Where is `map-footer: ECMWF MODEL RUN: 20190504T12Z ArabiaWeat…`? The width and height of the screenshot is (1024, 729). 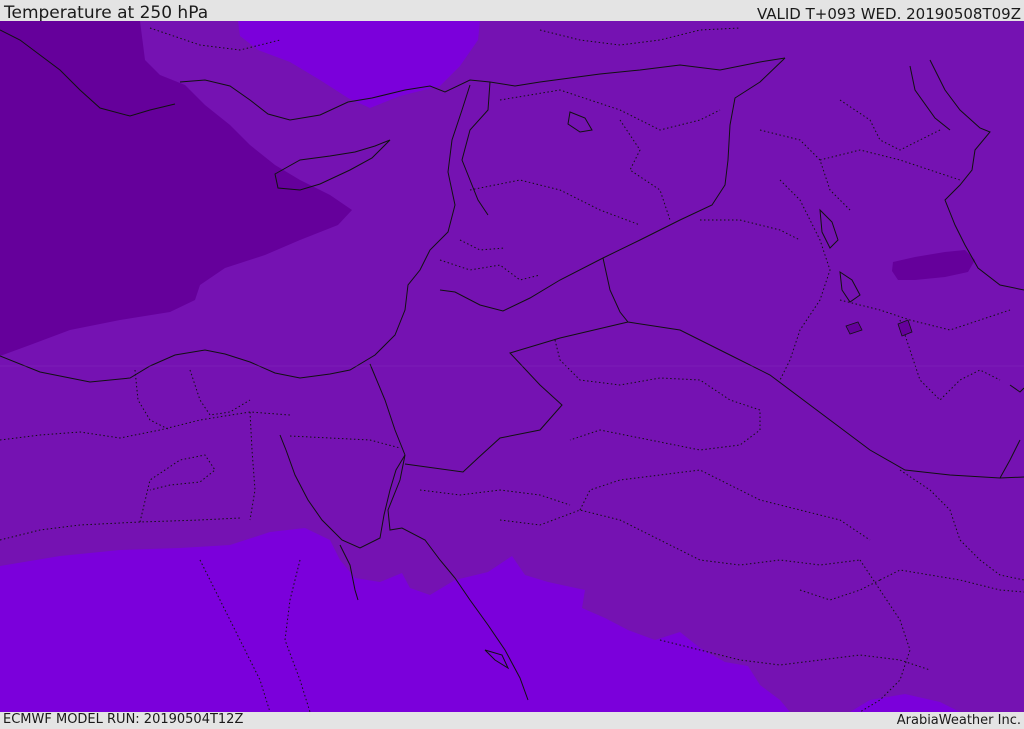
map-footer: ECMWF MODEL RUN: 20190504T12Z ArabiaWeat… is located at coordinates (512, 720).